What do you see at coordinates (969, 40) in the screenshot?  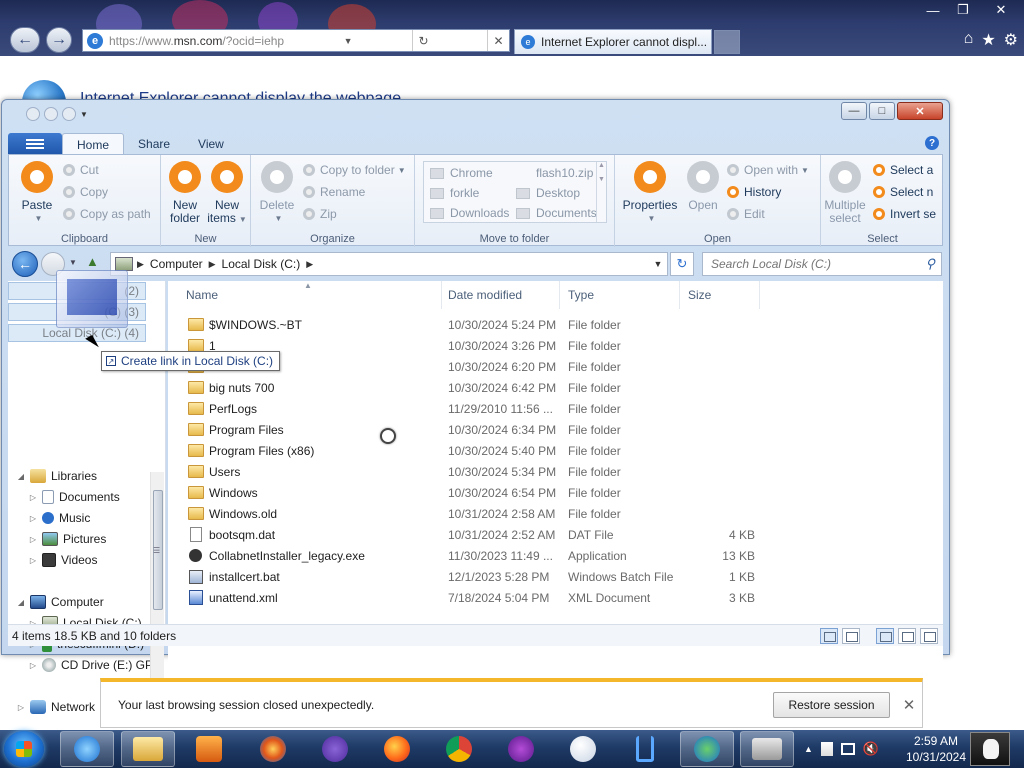 I see `home-icon: ⌂` at bounding box center [969, 40].